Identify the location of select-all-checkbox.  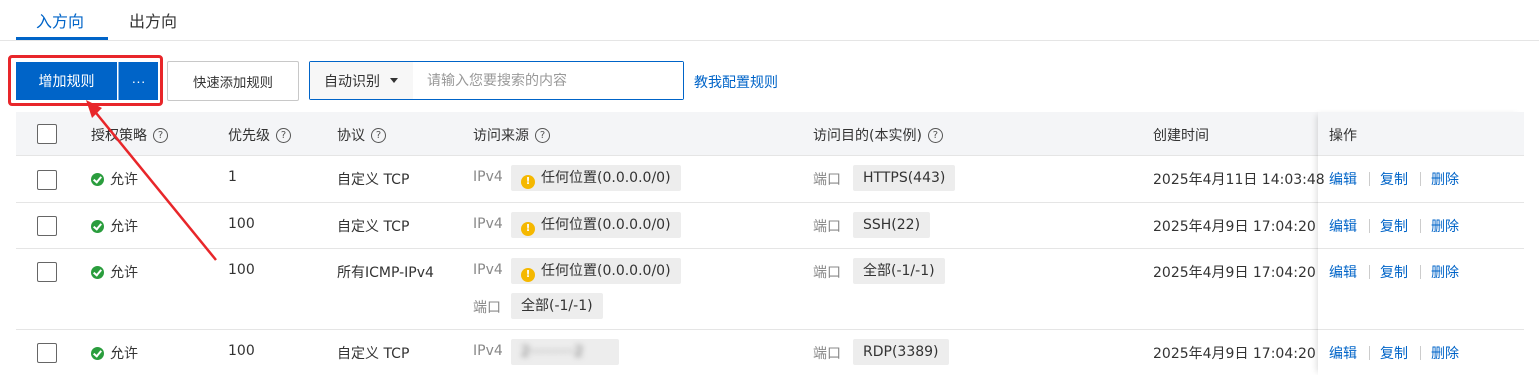
(47, 134).